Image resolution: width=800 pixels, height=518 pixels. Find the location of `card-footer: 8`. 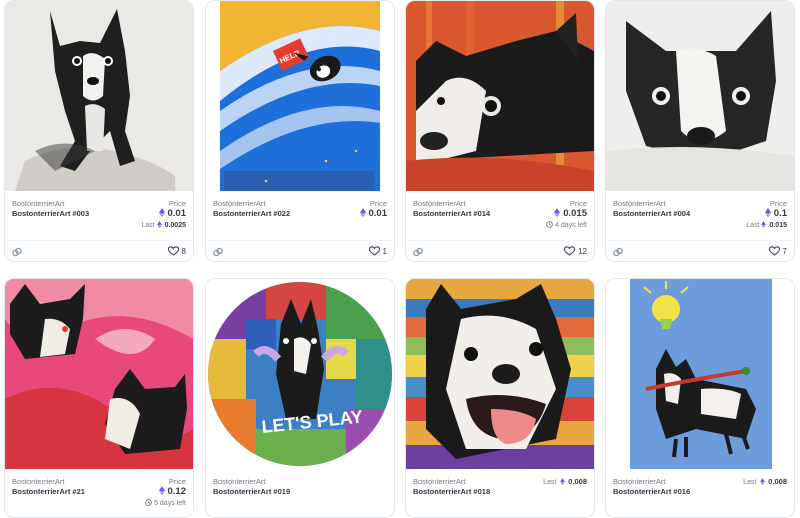

card-footer: 8 is located at coordinates (99, 250).